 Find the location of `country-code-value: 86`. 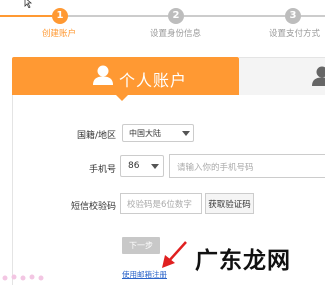

country-code-value: 86 is located at coordinates (134, 166).